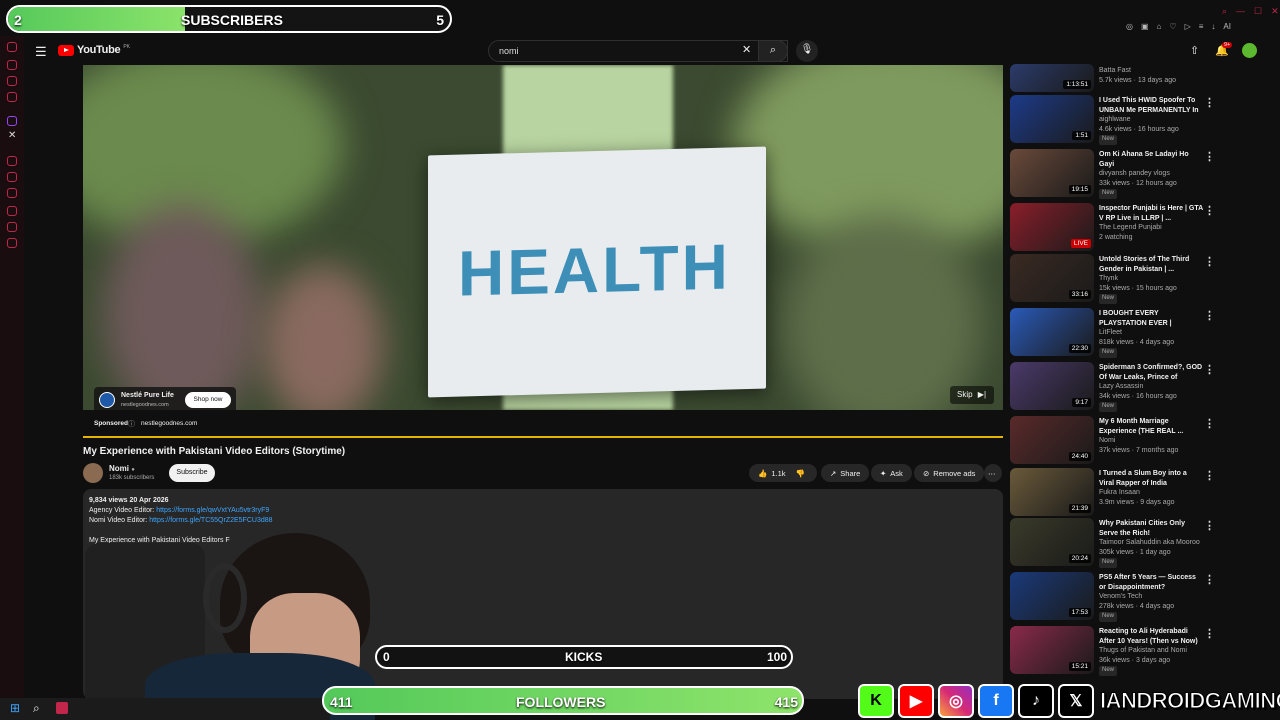 This screenshot has height=720, width=1280. I want to click on youtube-logo: YouTube PK, so click(94, 50).